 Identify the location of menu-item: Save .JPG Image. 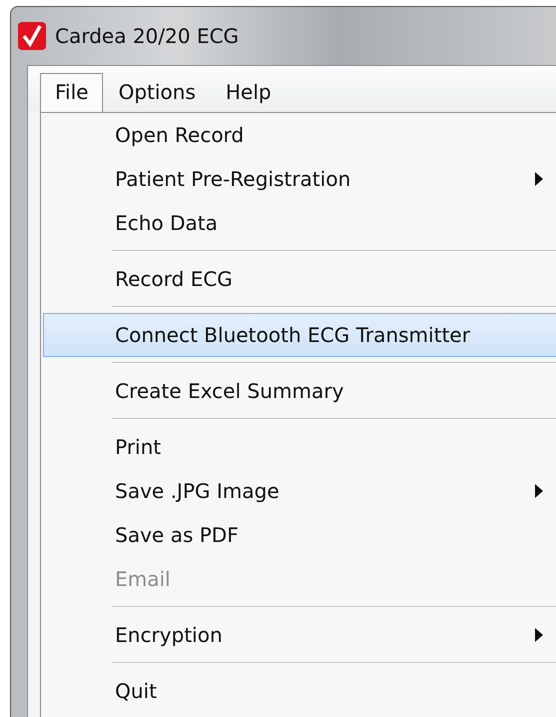
(299, 491).